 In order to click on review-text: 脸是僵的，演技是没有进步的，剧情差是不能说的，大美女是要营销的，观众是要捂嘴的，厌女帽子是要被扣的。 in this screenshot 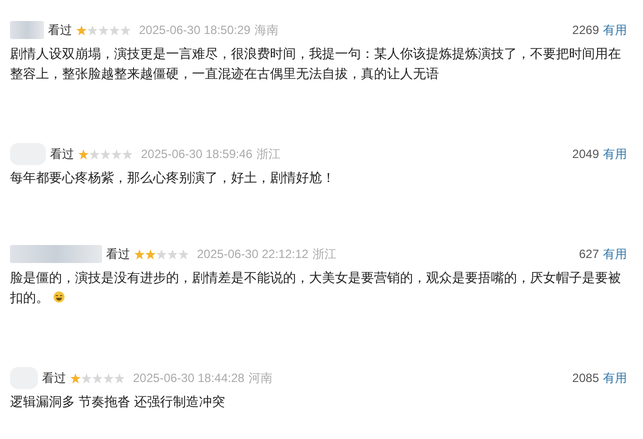, I will do `click(316, 288)`.